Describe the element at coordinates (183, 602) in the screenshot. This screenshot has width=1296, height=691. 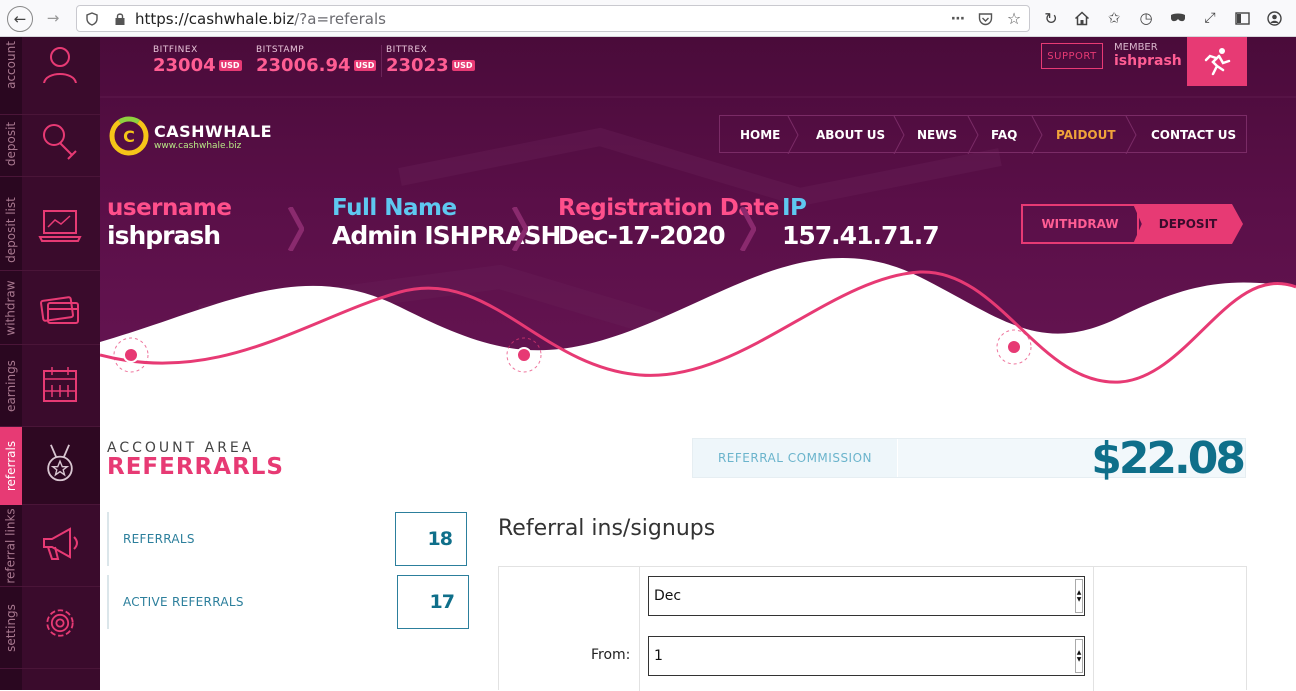
I see `stat-label: ACTIVE REFERRALS` at that location.